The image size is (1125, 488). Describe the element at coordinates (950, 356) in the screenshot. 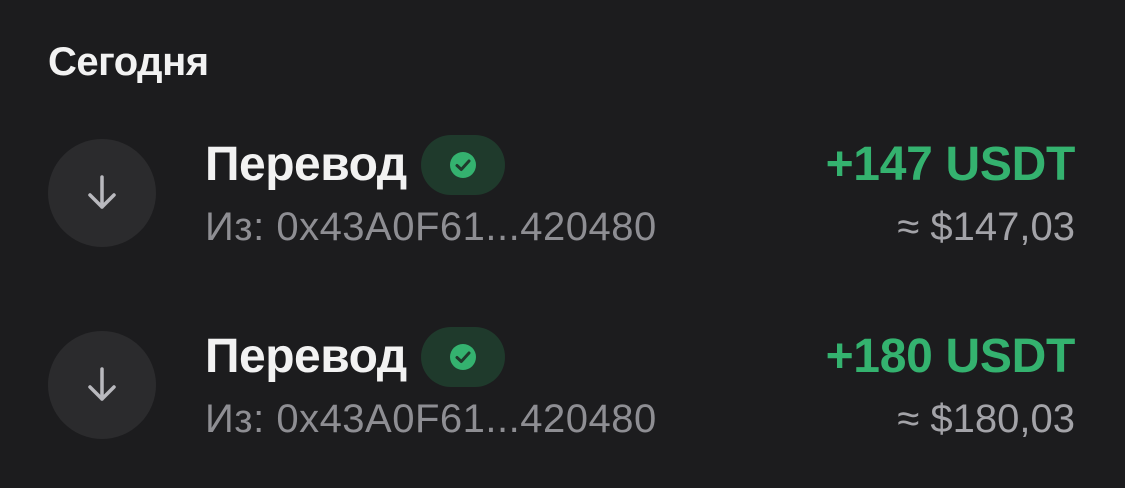

I see `transaction-amount: +180 USDT` at that location.